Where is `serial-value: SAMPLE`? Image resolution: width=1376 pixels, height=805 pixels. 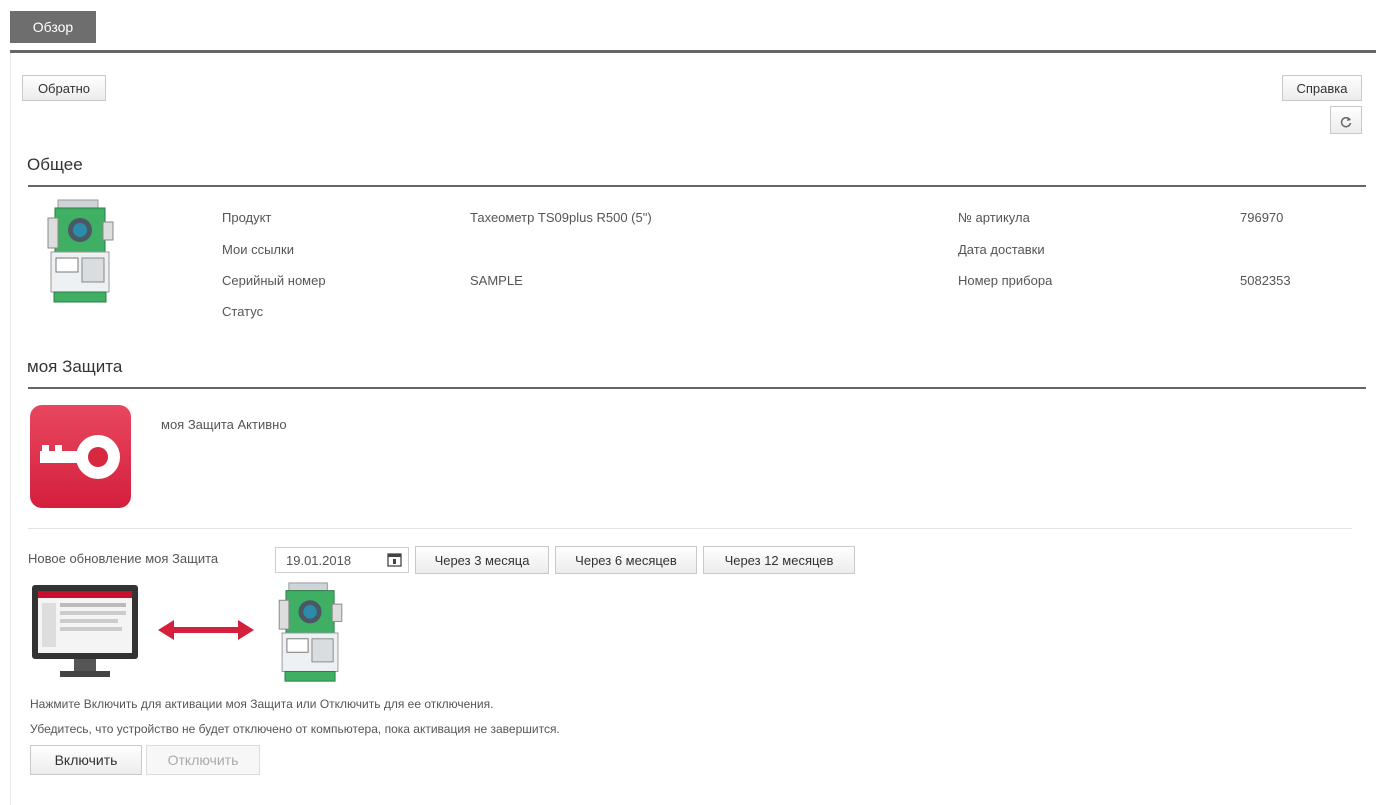 serial-value: SAMPLE is located at coordinates (496, 280).